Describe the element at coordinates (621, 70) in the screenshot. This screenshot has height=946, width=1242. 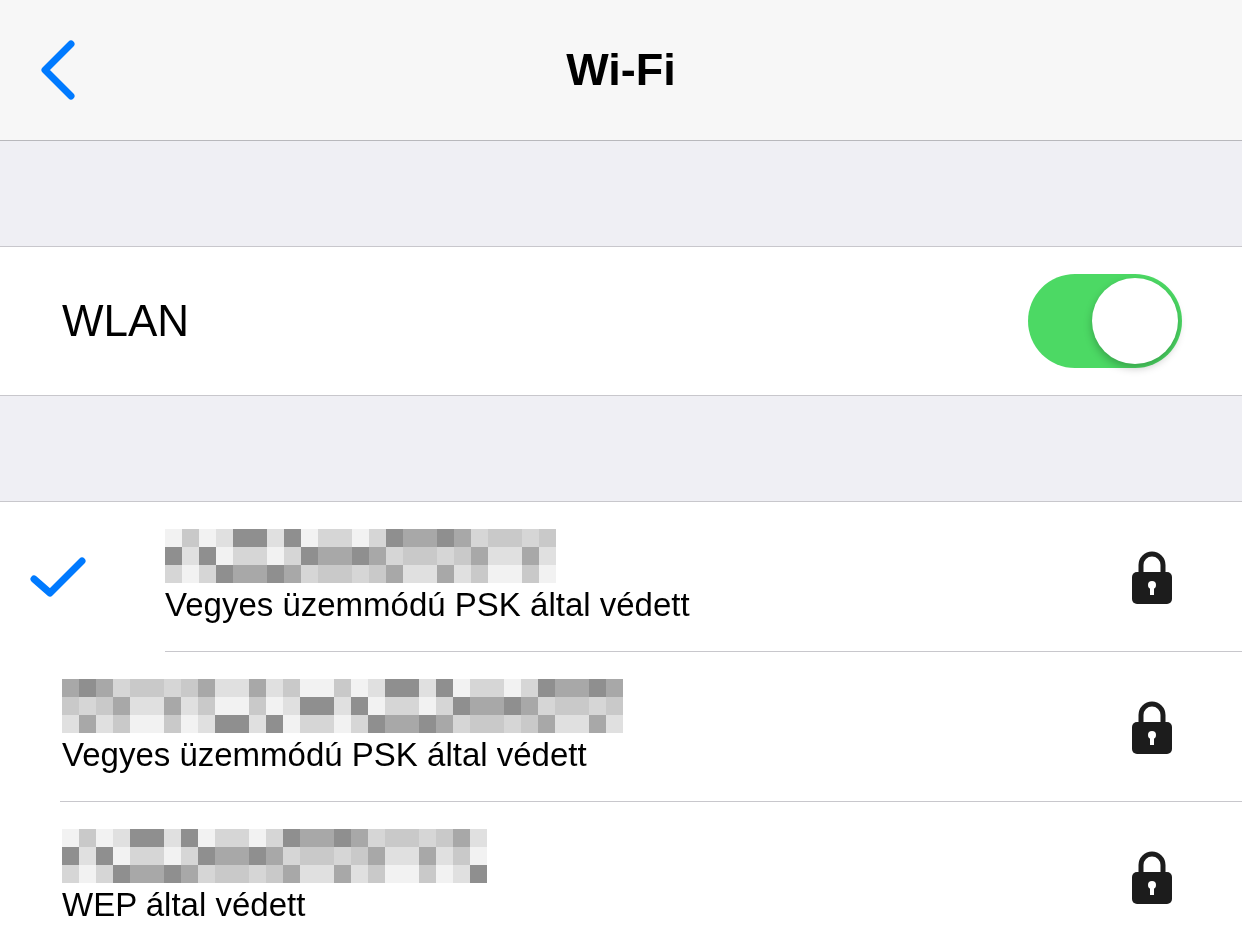
I see `window-title: Wi-Fi` at that location.